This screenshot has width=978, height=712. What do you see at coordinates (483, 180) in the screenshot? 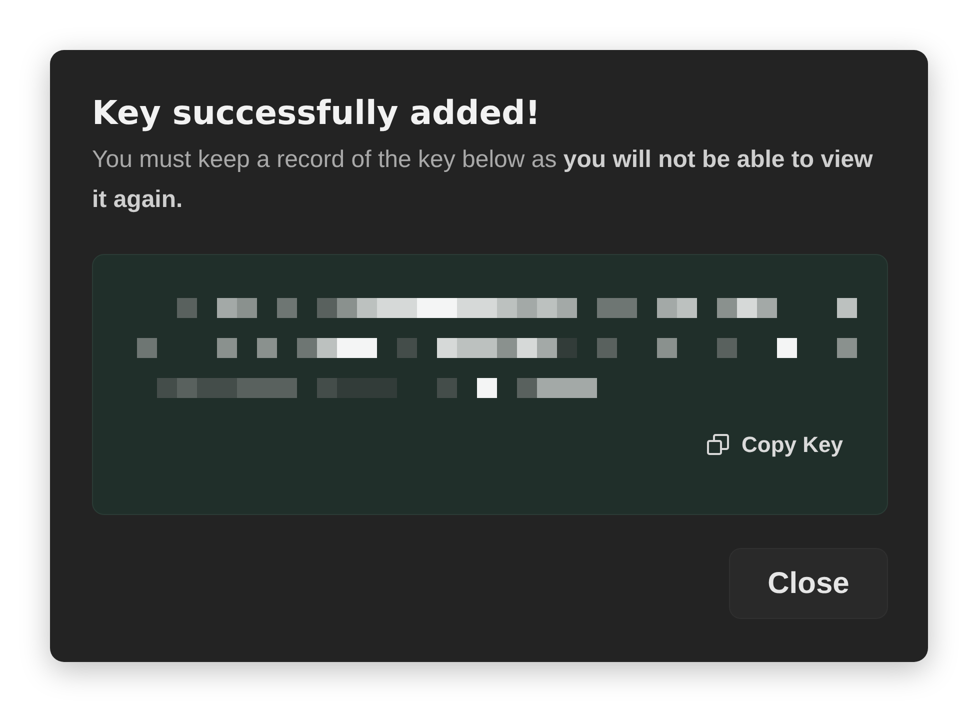
I see `dialog-message: You must keep a record of the key below as you will not be able to view it again.` at bounding box center [483, 180].